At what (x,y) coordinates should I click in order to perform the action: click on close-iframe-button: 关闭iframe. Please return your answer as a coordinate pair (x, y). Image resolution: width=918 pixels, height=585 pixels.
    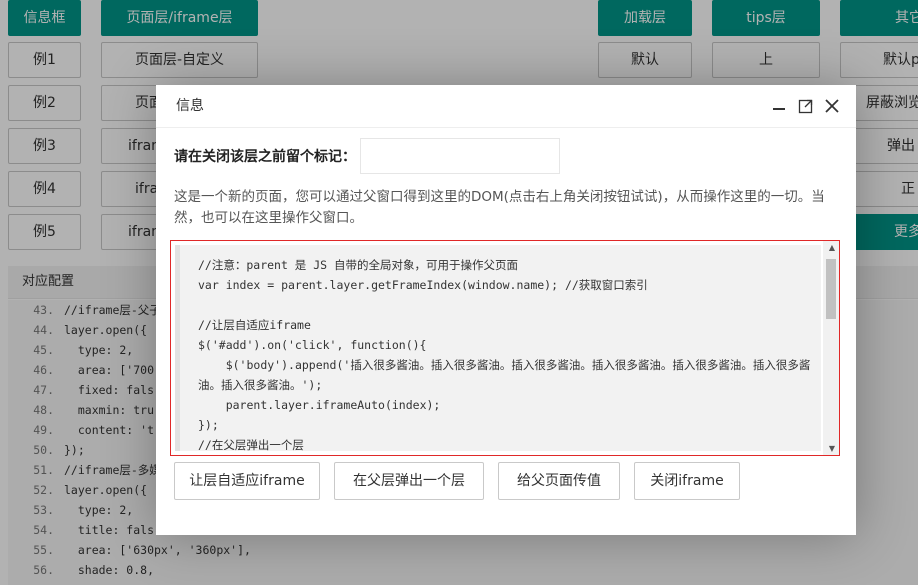
    Looking at the image, I should click on (687, 481).